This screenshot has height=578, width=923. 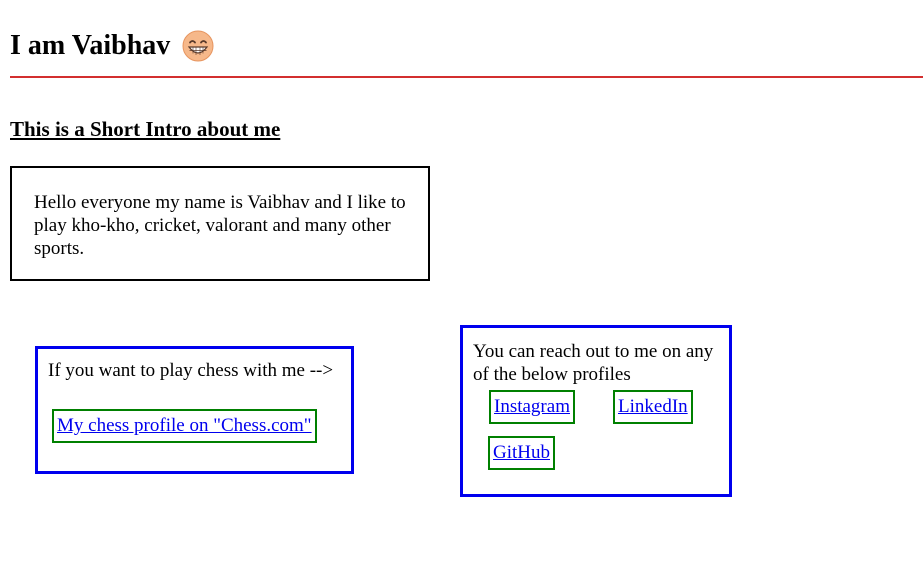 I want to click on instagram-link-box: Instagram, so click(x=532, y=407).